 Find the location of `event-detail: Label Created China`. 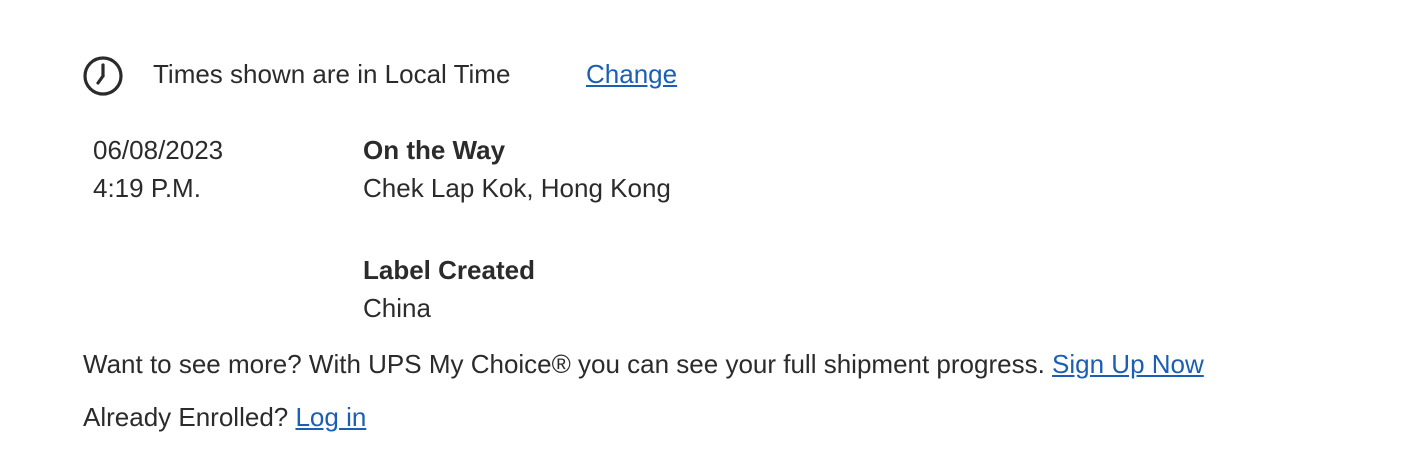

event-detail: Label Created China is located at coordinates (449, 289).